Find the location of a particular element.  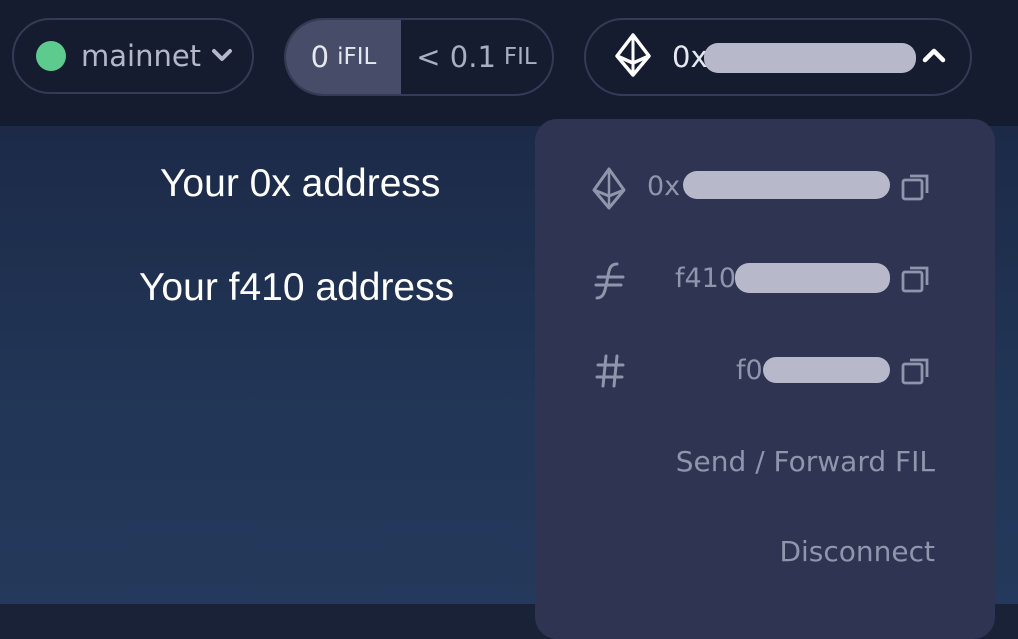

network-status-dot is located at coordinates (51, 56).